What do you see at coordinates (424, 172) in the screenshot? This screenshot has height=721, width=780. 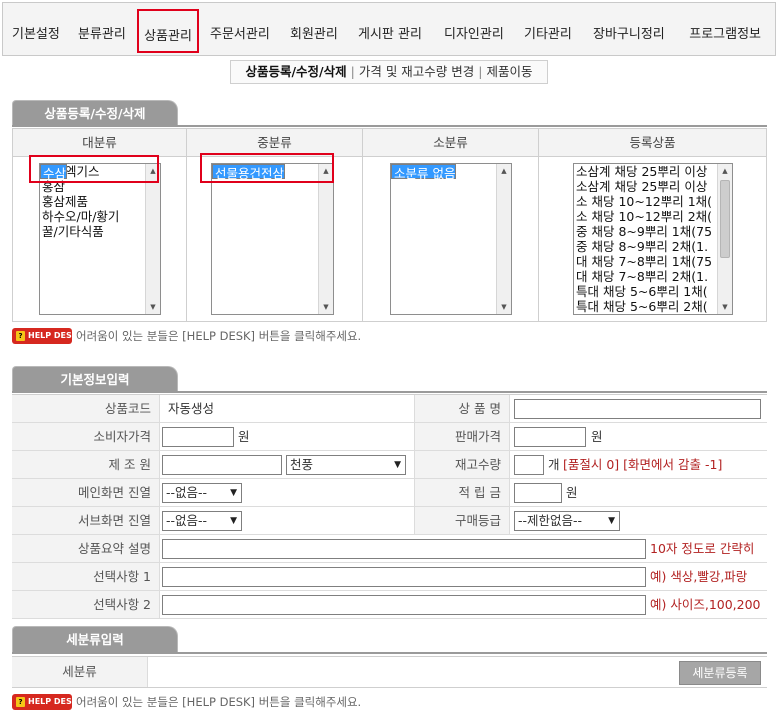 I see `list-item: 소분류 없음` at bounding box center [424, 172].